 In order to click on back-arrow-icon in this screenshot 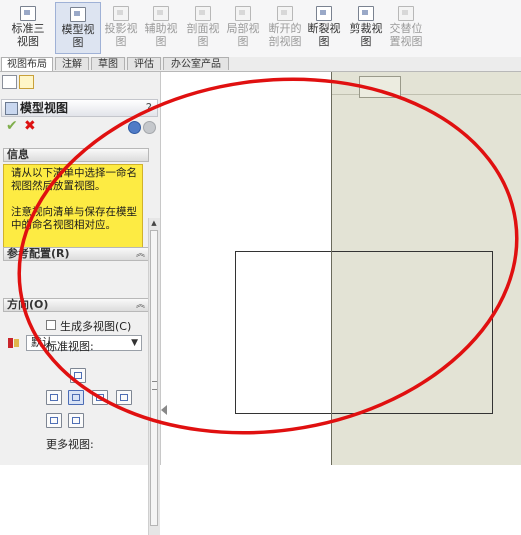, I will do `click(149, 127)`.